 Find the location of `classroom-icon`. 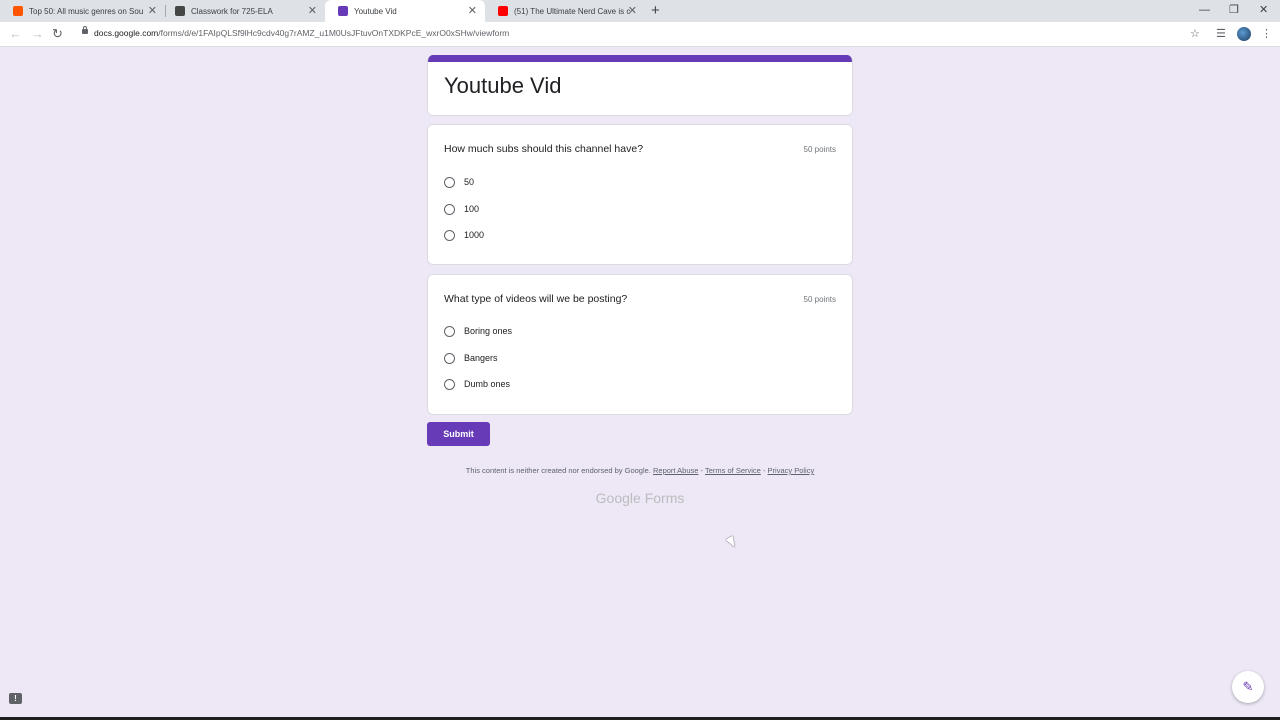

classroom-icon is located at coordinates (180, 11).